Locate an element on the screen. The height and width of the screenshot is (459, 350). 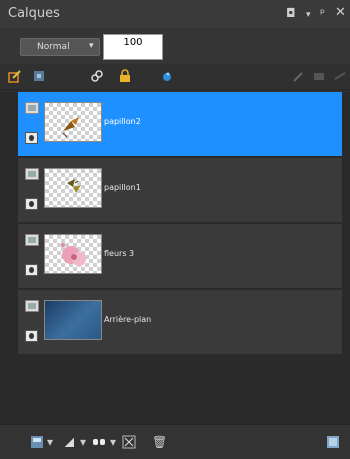
layer-row-papillon2: papillon2 is located at coordinates (184, 124).